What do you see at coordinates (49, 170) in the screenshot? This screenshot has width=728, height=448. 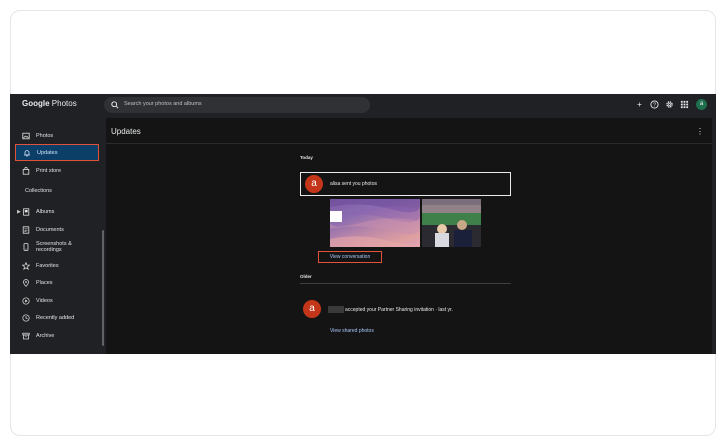 I see `sidebar-item-label: Print store` at bounding box center [49, 170].